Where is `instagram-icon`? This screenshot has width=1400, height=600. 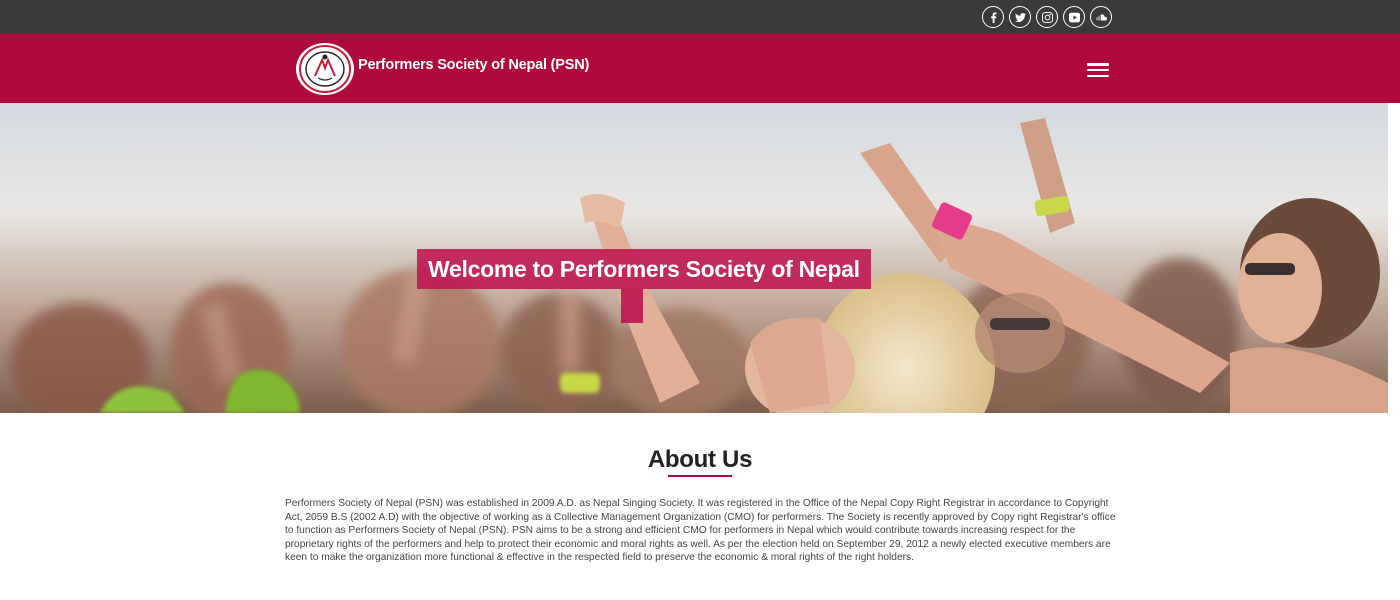
instagram-icon is located at coordinates (1047, 17).